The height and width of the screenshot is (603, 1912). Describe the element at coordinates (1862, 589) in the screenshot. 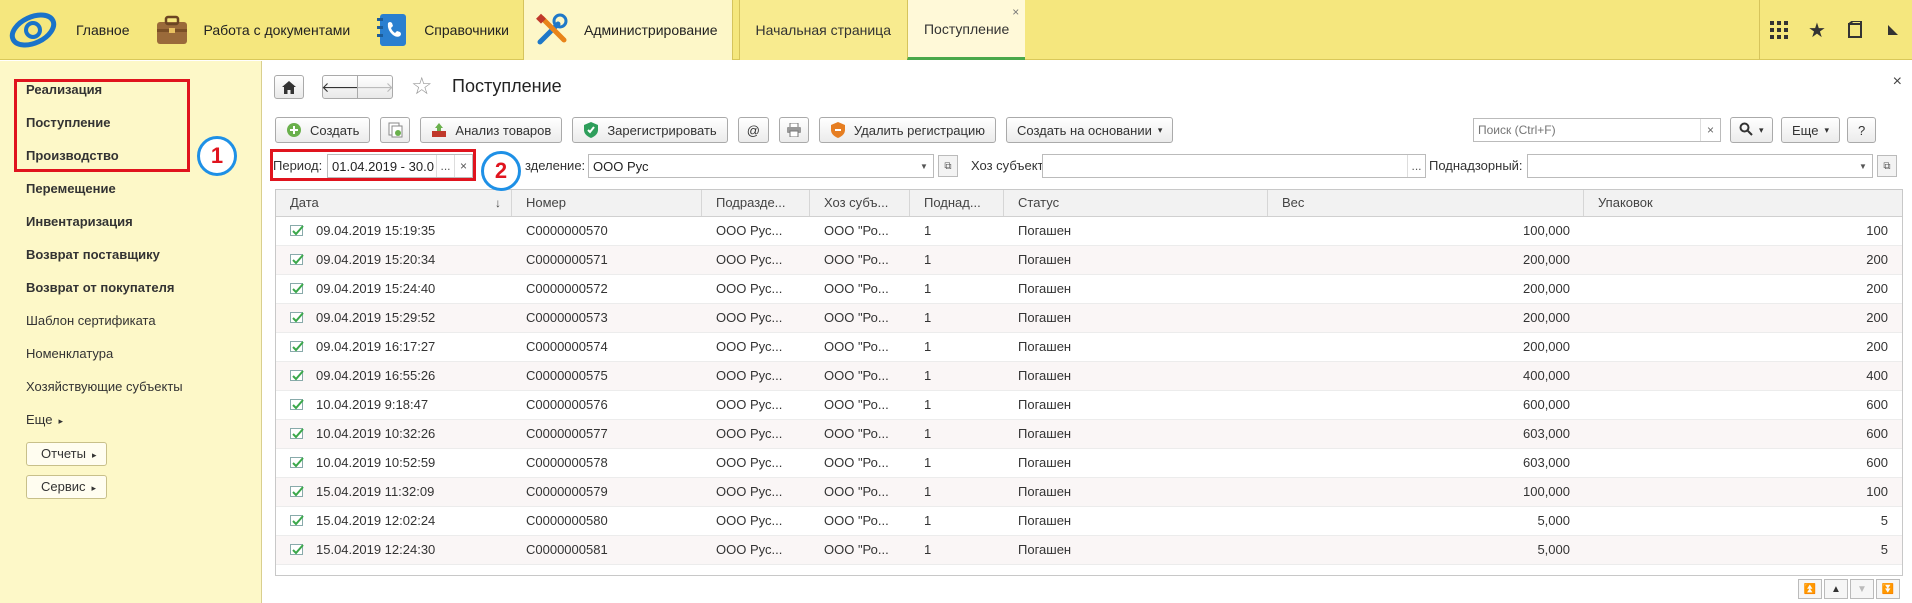

I see `scroll-down-icon: ▼` at that location.